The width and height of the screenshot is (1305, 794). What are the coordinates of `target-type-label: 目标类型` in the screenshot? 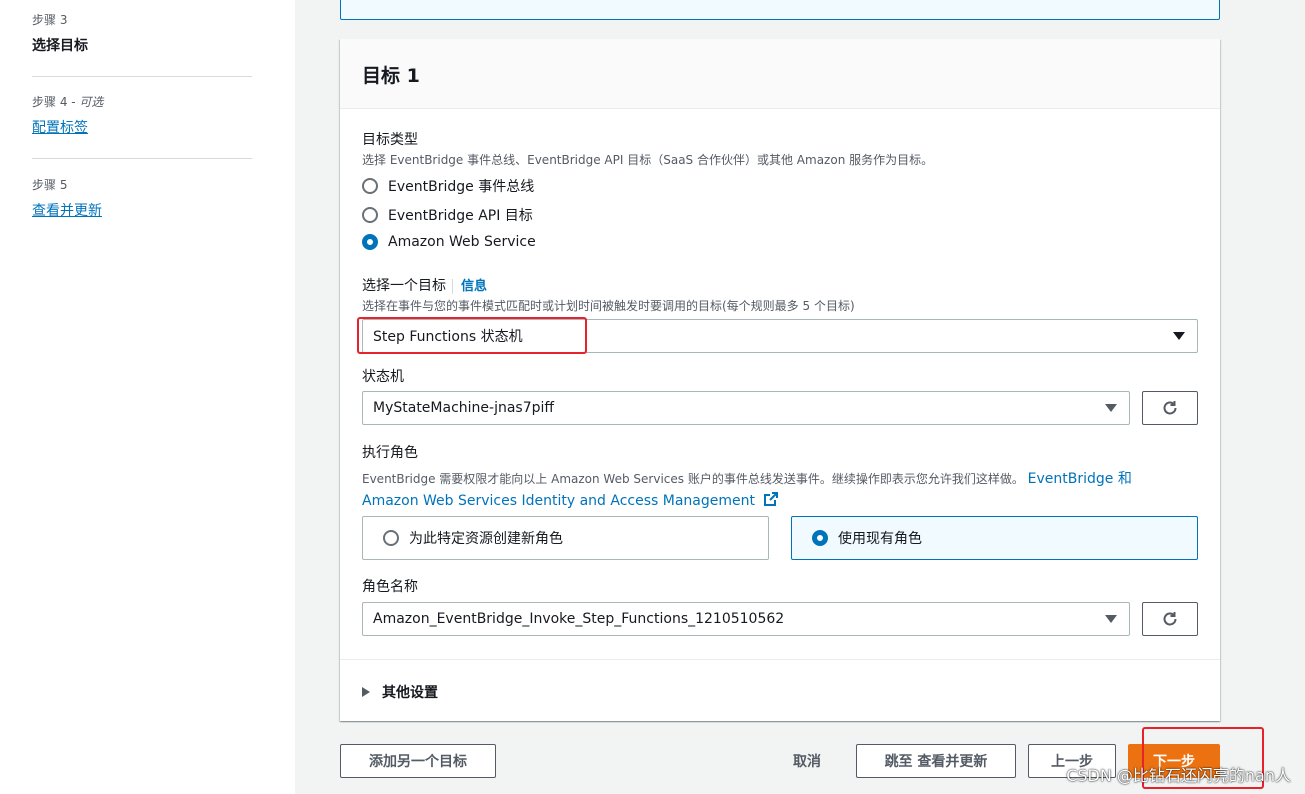 It's located at (390, 140).